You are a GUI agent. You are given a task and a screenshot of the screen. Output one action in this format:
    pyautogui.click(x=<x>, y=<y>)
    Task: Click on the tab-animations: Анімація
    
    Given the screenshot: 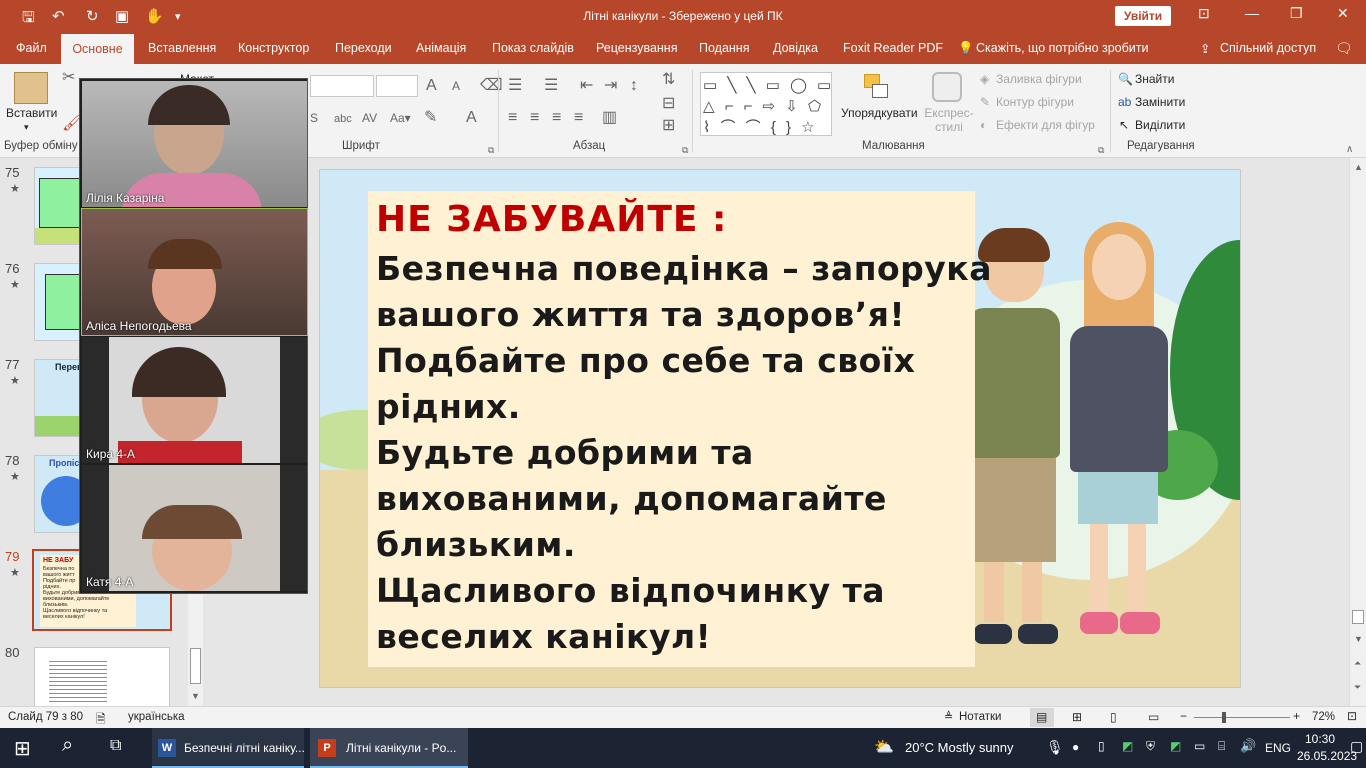 What is the action you would take?
    pyautogui.click(x=441, y=48)
    